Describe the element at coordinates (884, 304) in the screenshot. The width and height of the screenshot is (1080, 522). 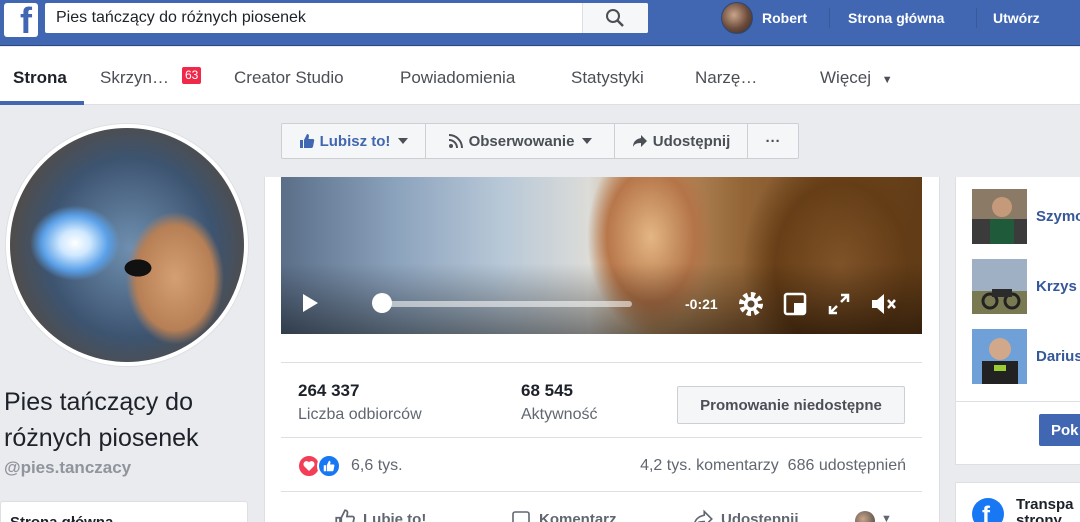
I see `mute-icon` at that location.